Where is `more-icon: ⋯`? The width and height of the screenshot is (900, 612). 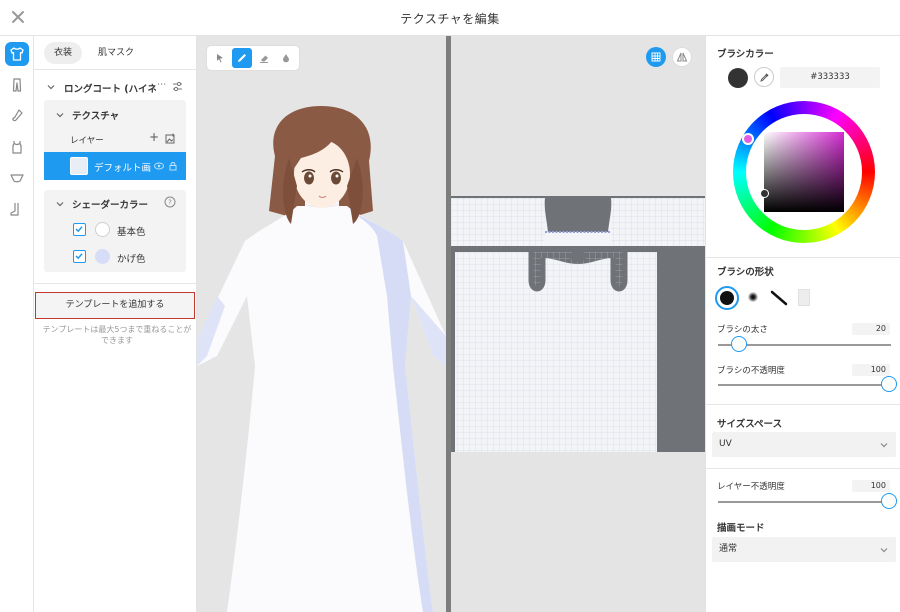
more-icon: ⋯ is located at coordinates (162, 84).